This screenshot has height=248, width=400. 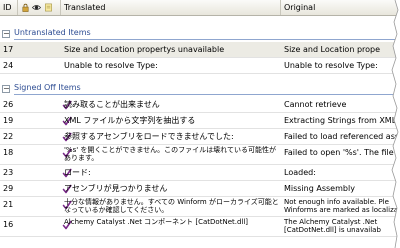 I want to click on row-id: 19, so click(x=8, y=120).